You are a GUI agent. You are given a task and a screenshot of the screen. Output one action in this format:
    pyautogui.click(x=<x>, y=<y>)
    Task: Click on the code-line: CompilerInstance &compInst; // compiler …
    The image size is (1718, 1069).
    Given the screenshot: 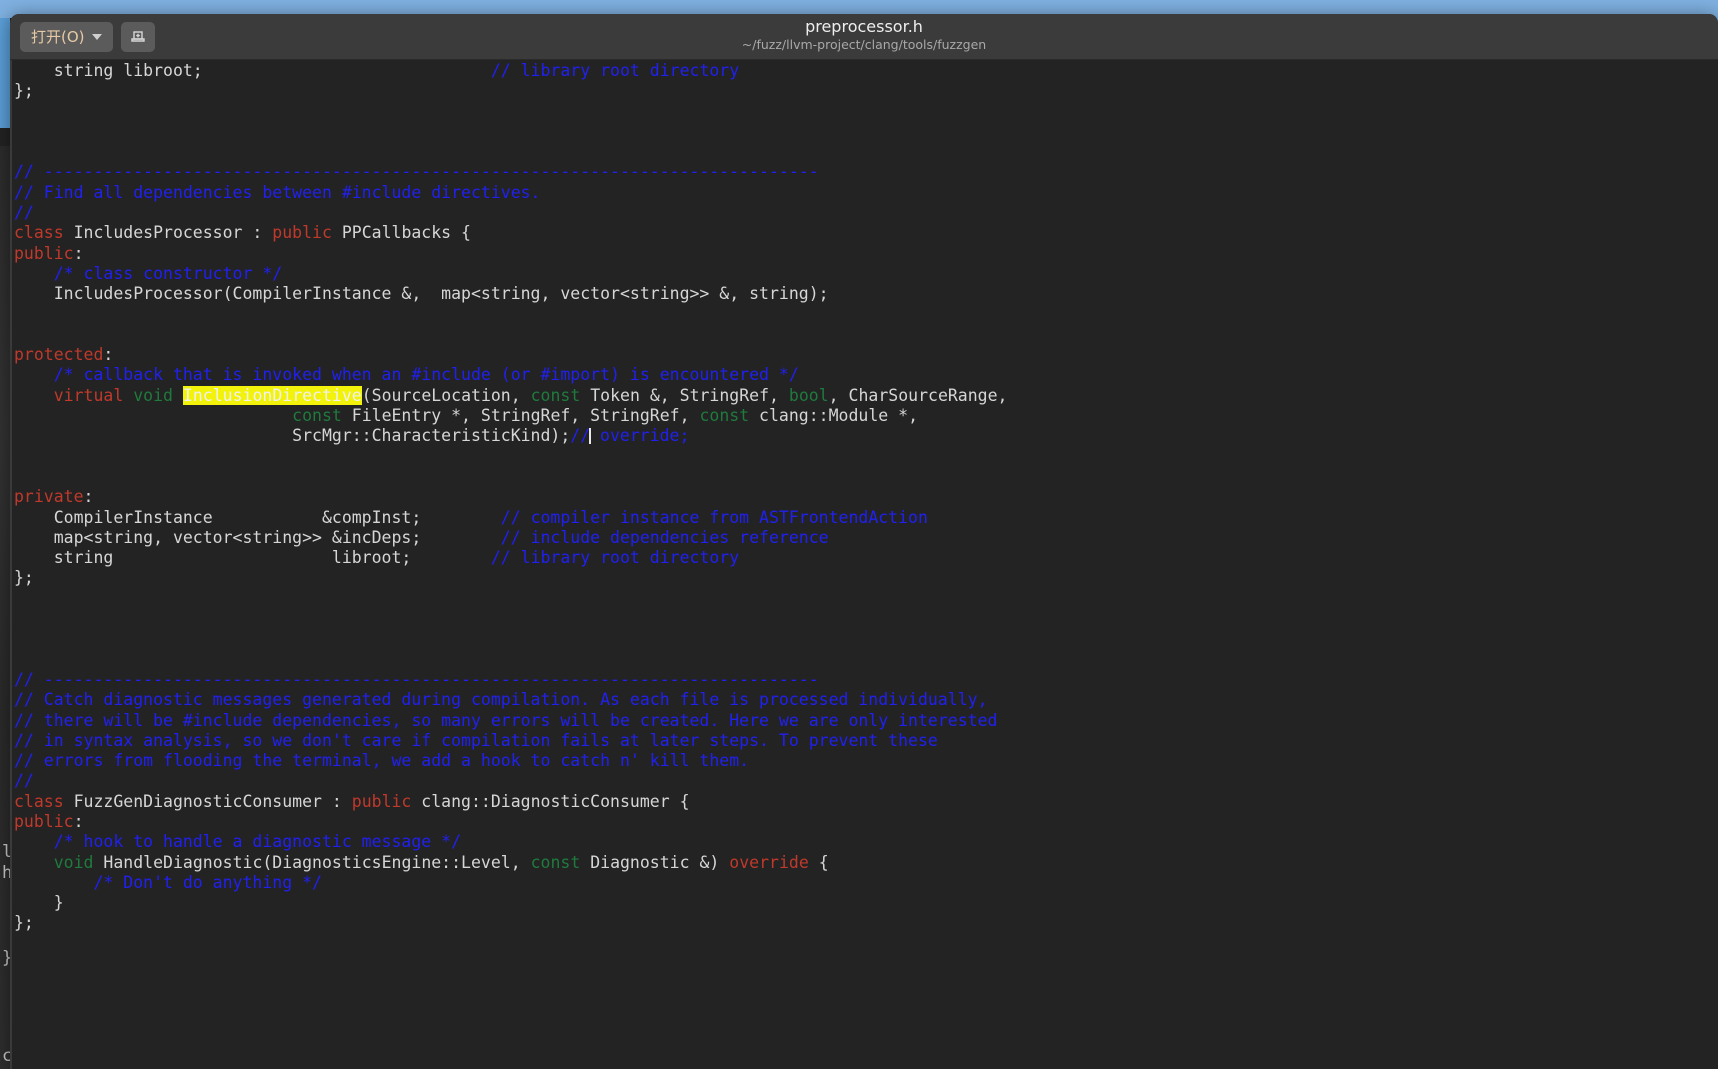 What is the action you would take?
    pyautogui.click(x=510, y=518)
    